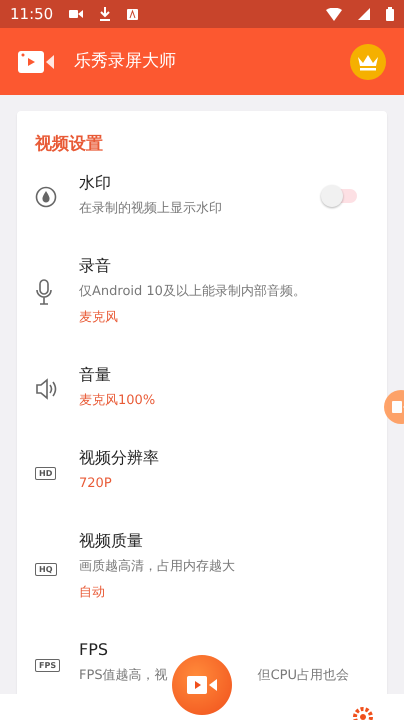  What do you see at coordinates (95, 266) in the screenshot?
I see `setting-title: 录音` at bounding box center [95, 266].